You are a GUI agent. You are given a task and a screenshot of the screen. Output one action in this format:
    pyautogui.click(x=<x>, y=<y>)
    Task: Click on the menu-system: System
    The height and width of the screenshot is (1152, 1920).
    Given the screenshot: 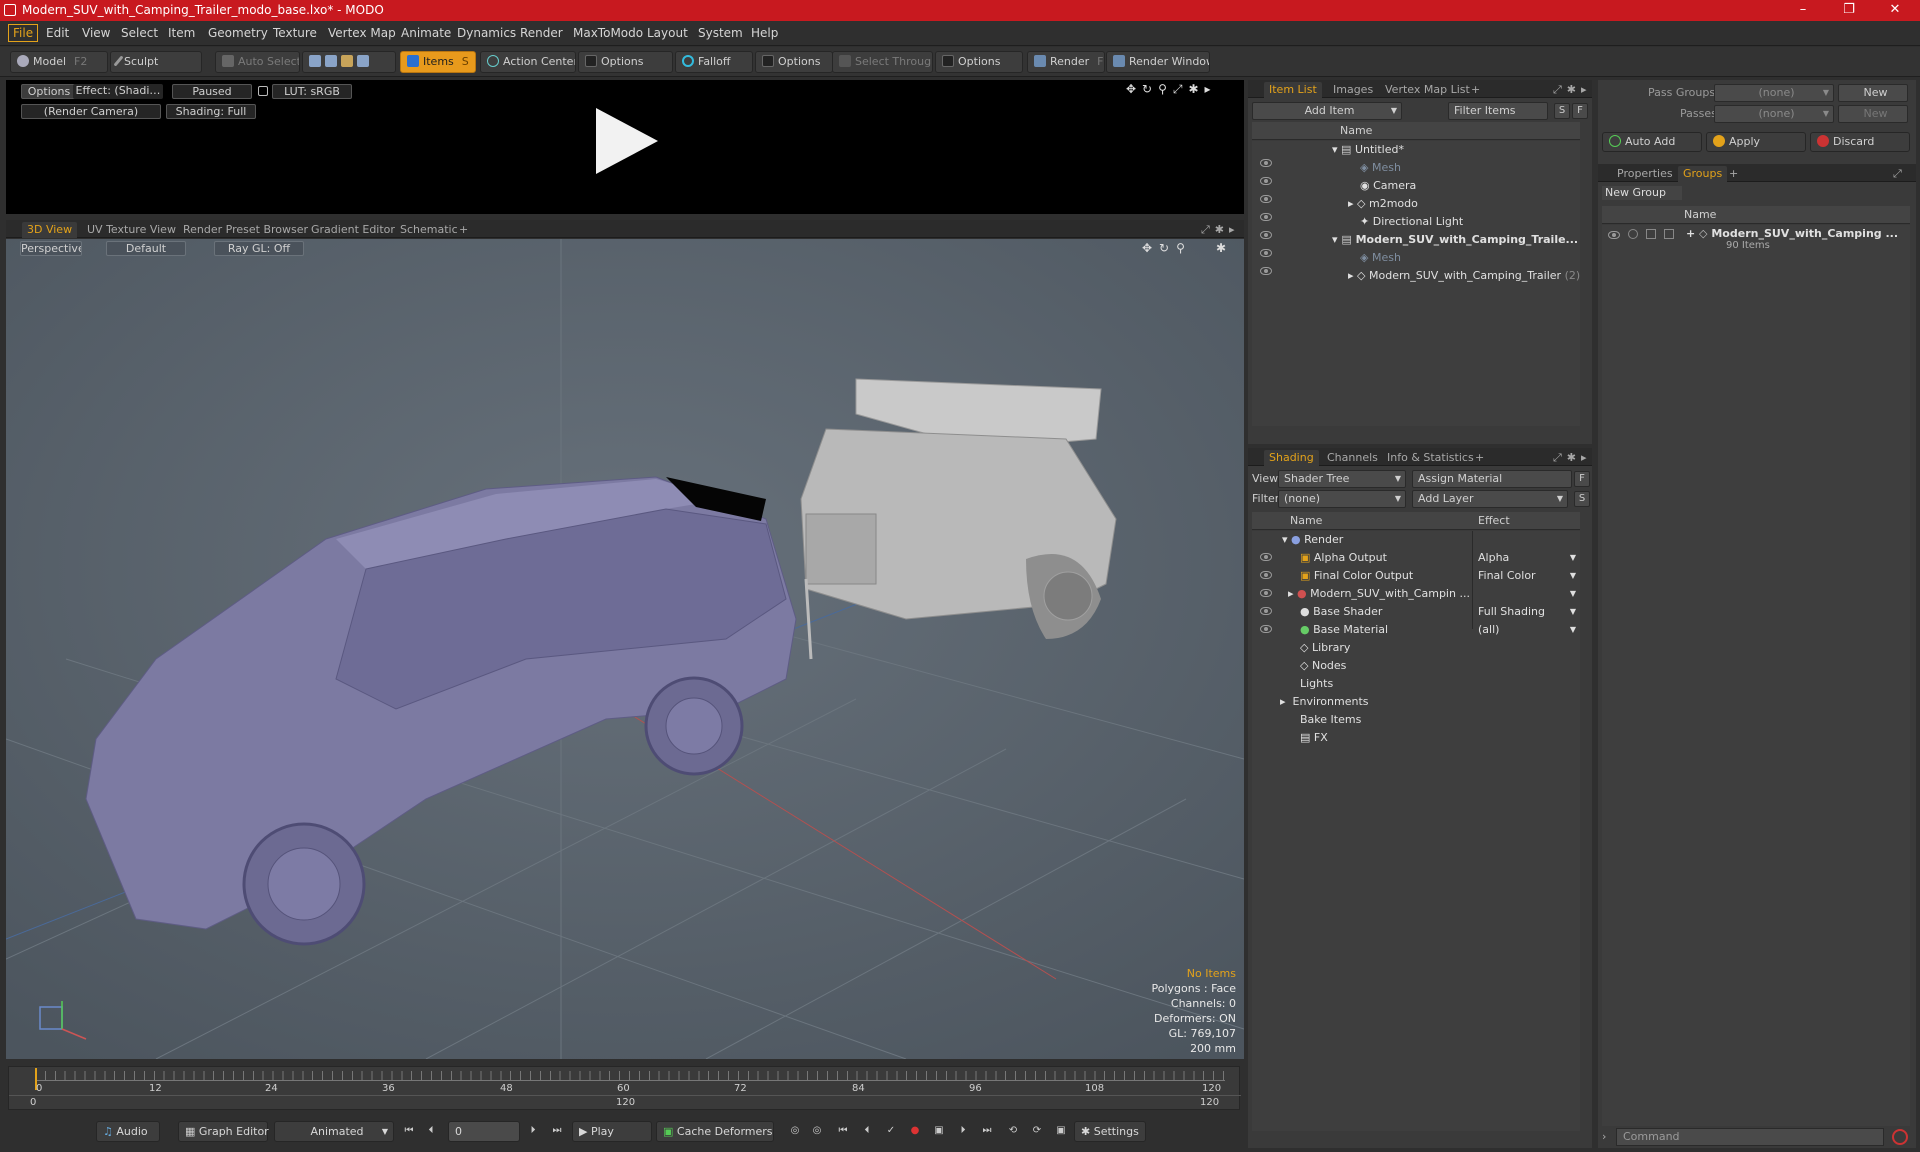 What is the action you would take?
    pyautogui.click(x=720, y=33)
    